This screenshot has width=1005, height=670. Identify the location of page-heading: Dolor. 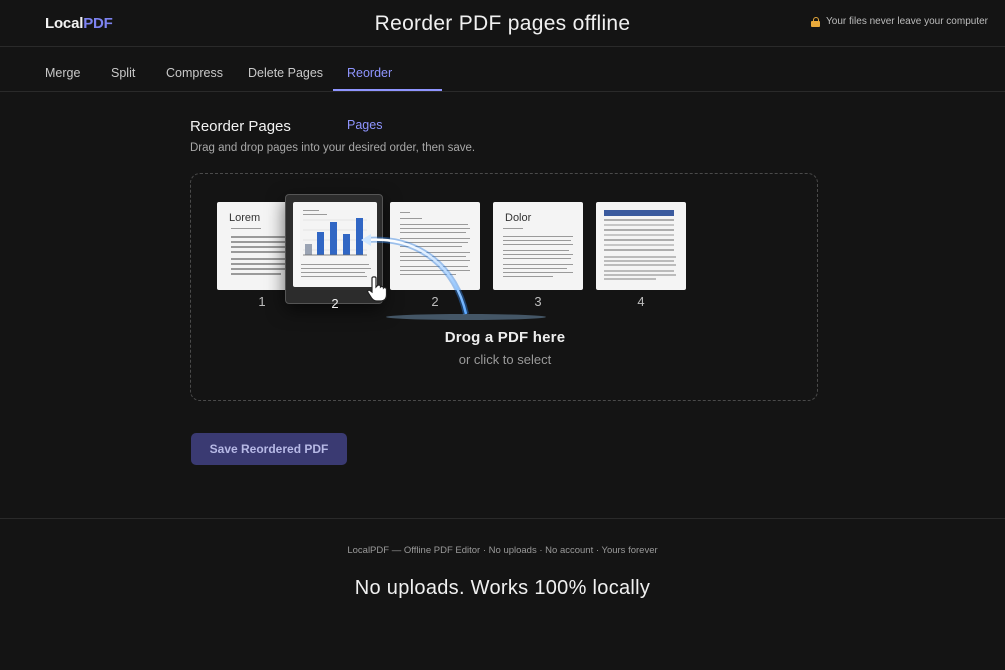
(518, 218).